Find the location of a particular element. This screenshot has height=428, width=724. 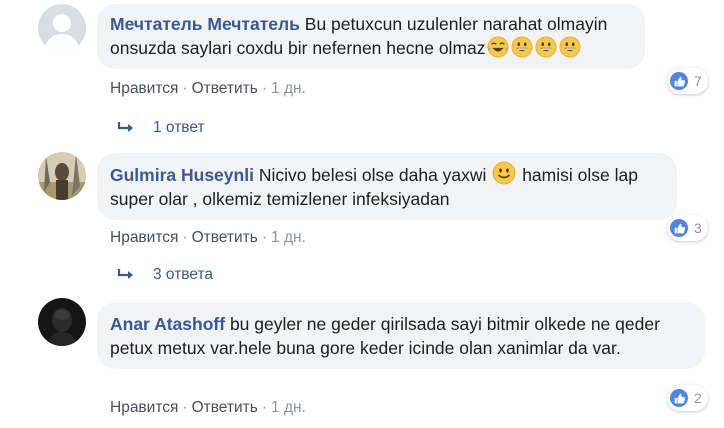

reaction-count: 2 is located at coordinates (698, 398).